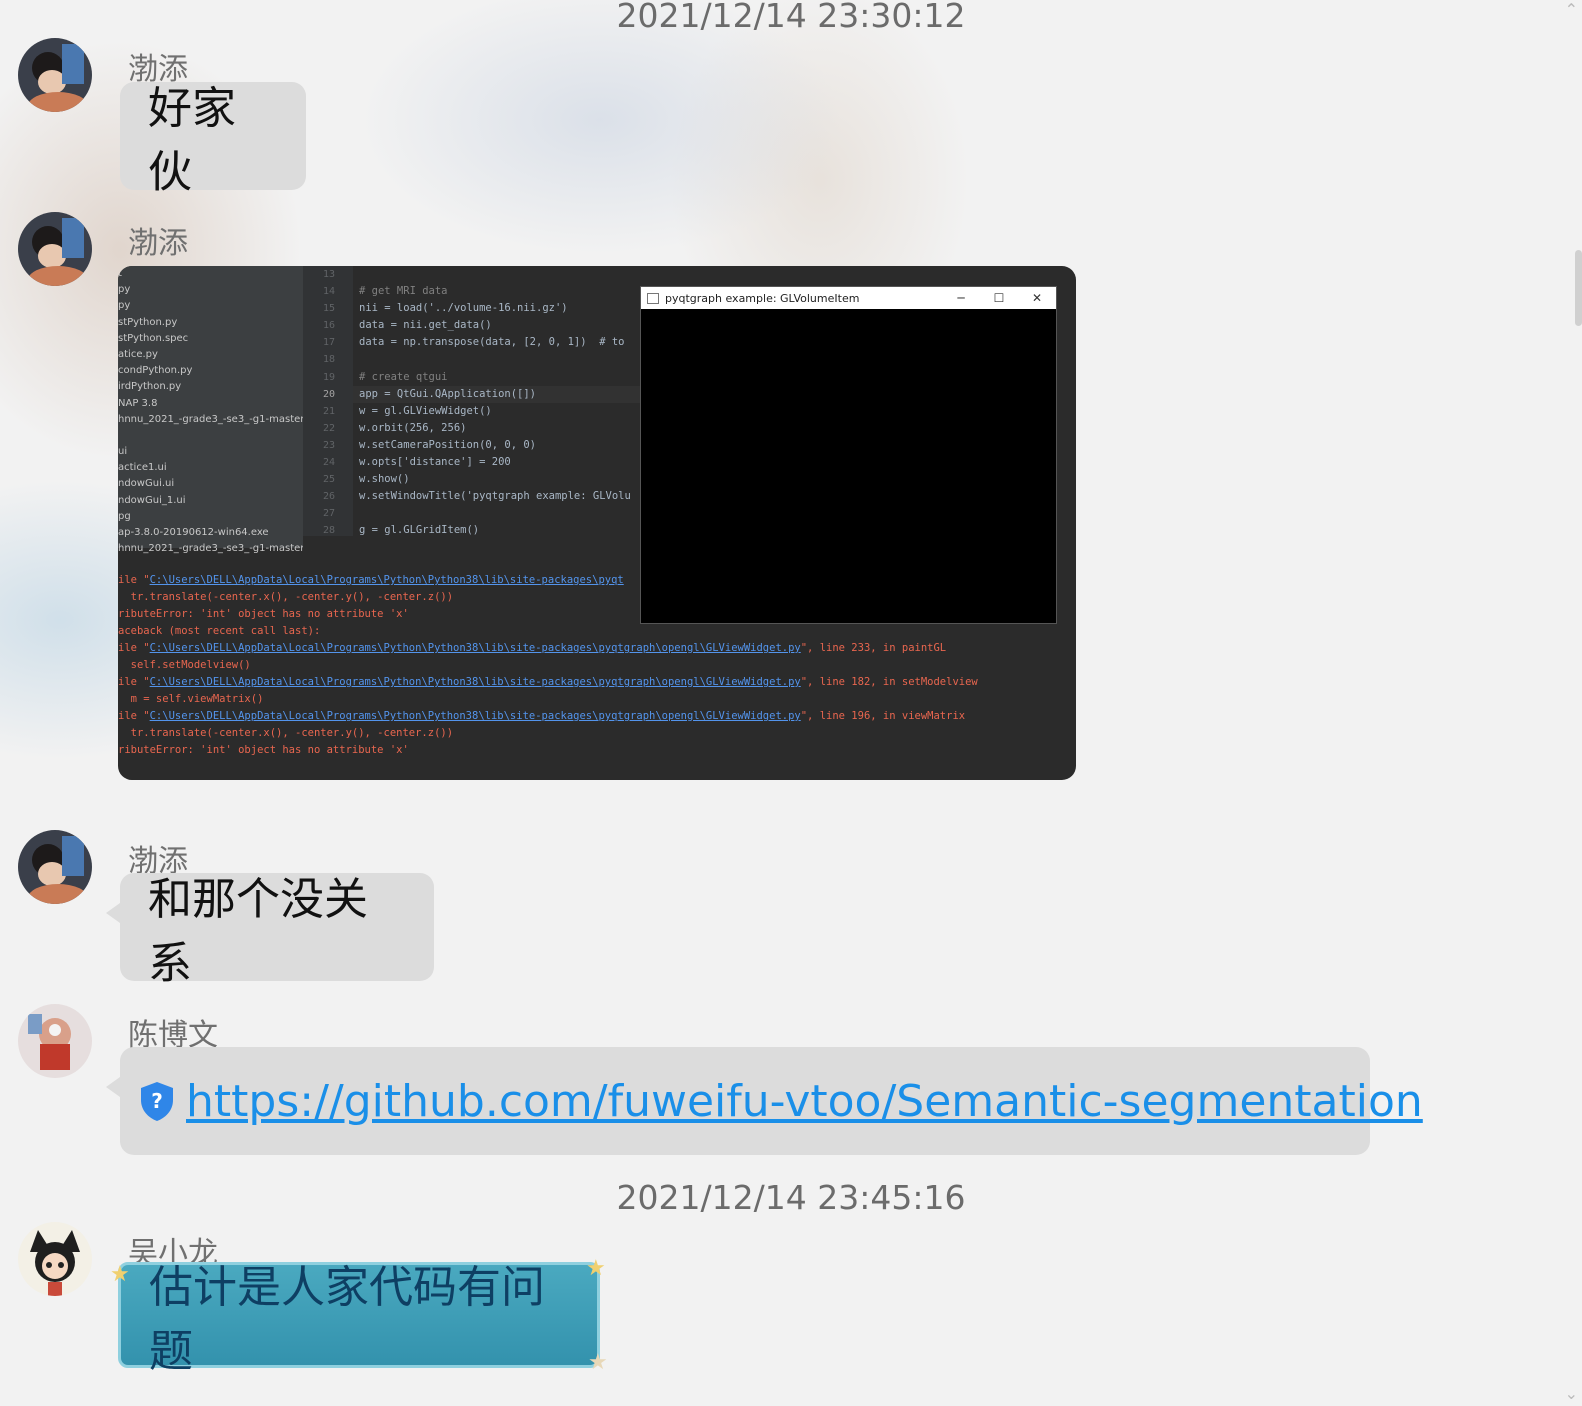 The image size is (1582, 1406). Describe the element at coordinates (148, 322) in the screenshot. I see `file-item: stPython.py` at that location.